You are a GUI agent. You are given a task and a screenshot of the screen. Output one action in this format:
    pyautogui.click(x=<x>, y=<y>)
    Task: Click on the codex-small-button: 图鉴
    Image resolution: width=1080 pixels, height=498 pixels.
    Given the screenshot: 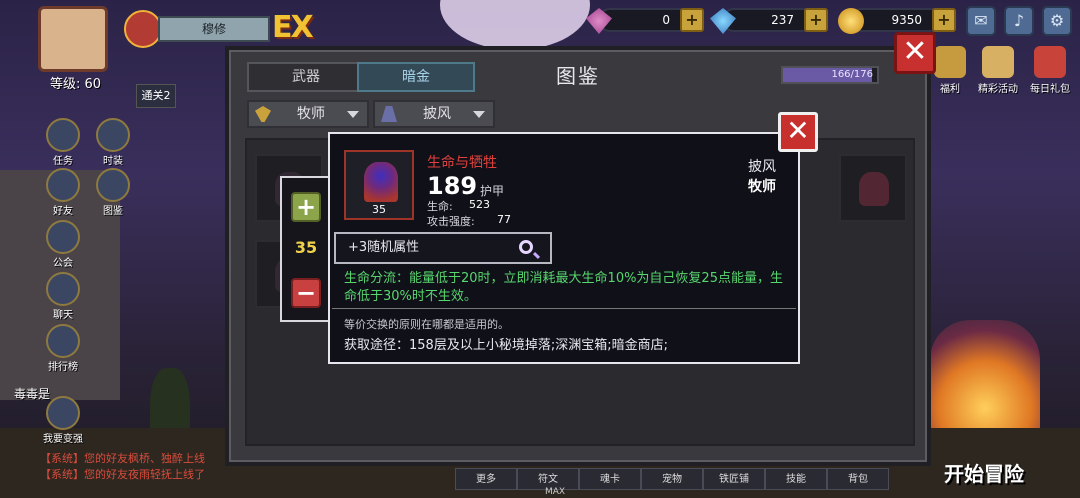 What is the action you would take?
    pyautogui.click(x=113, y=192)
    